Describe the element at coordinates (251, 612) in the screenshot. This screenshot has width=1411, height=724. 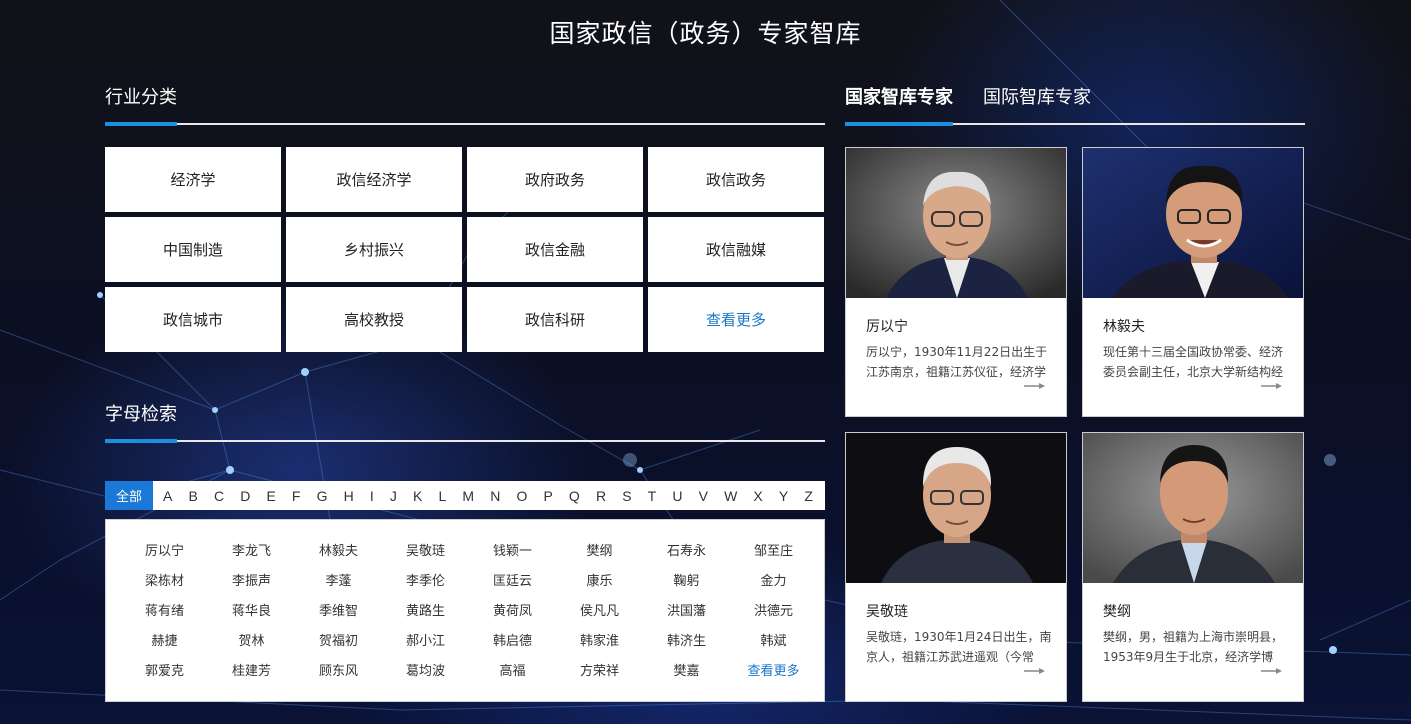
I see `expert-name-link: 蒋华良` at that location.